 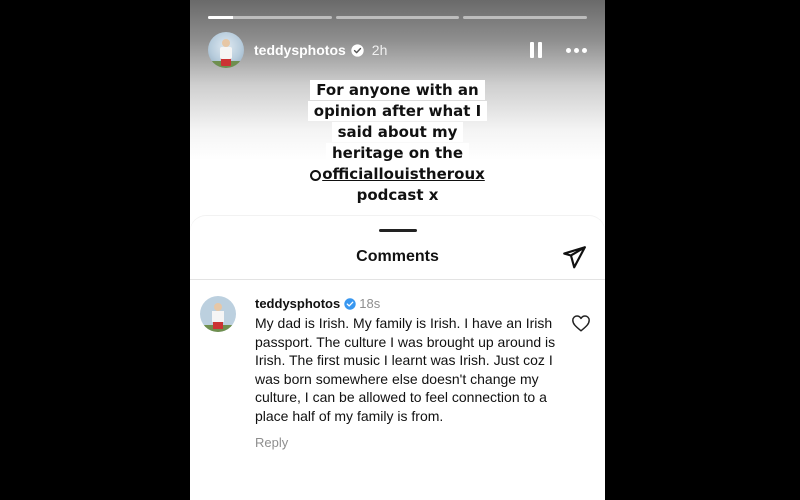 I want to click on story-username: teddysphotos, so click(x=300, y=50).